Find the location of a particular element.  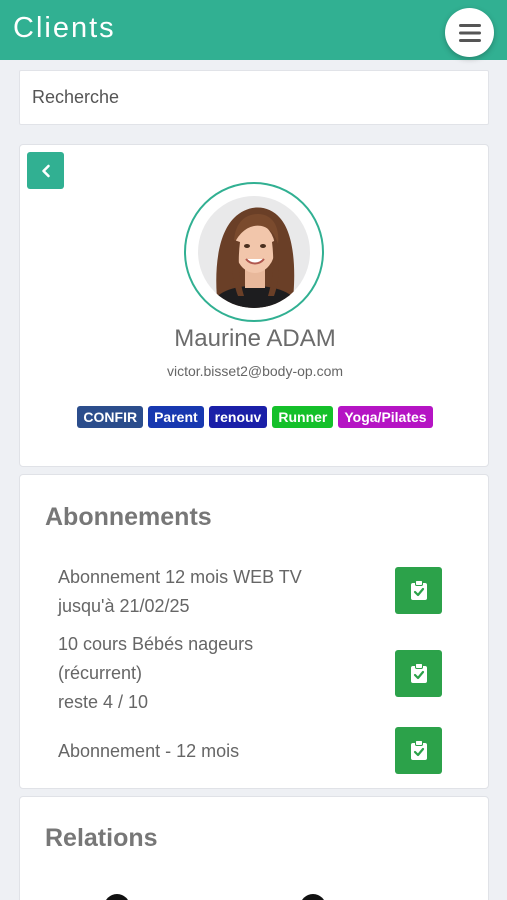

tag-parent: Parent is located at coordinates (176, 417).